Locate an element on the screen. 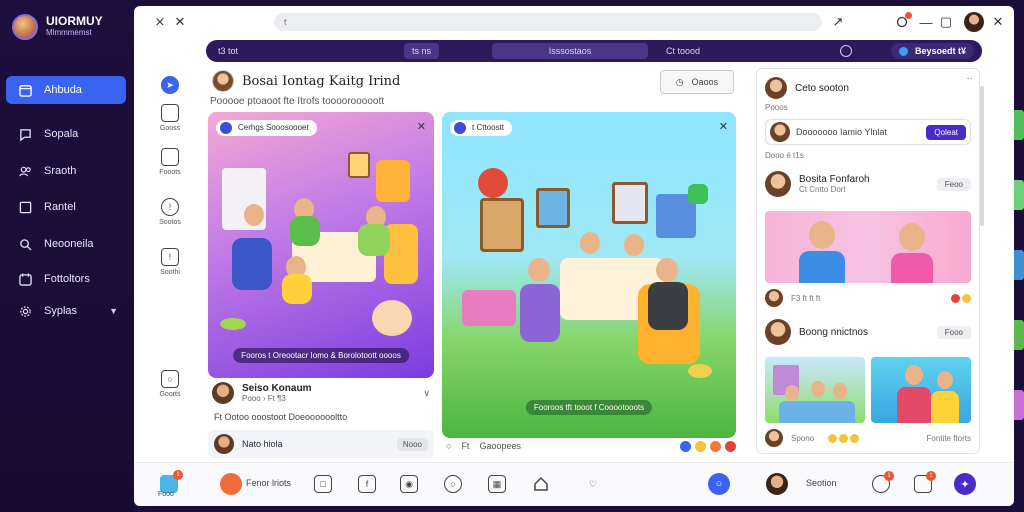  messenger-icon: ○ is located at coordinates (719, 484).